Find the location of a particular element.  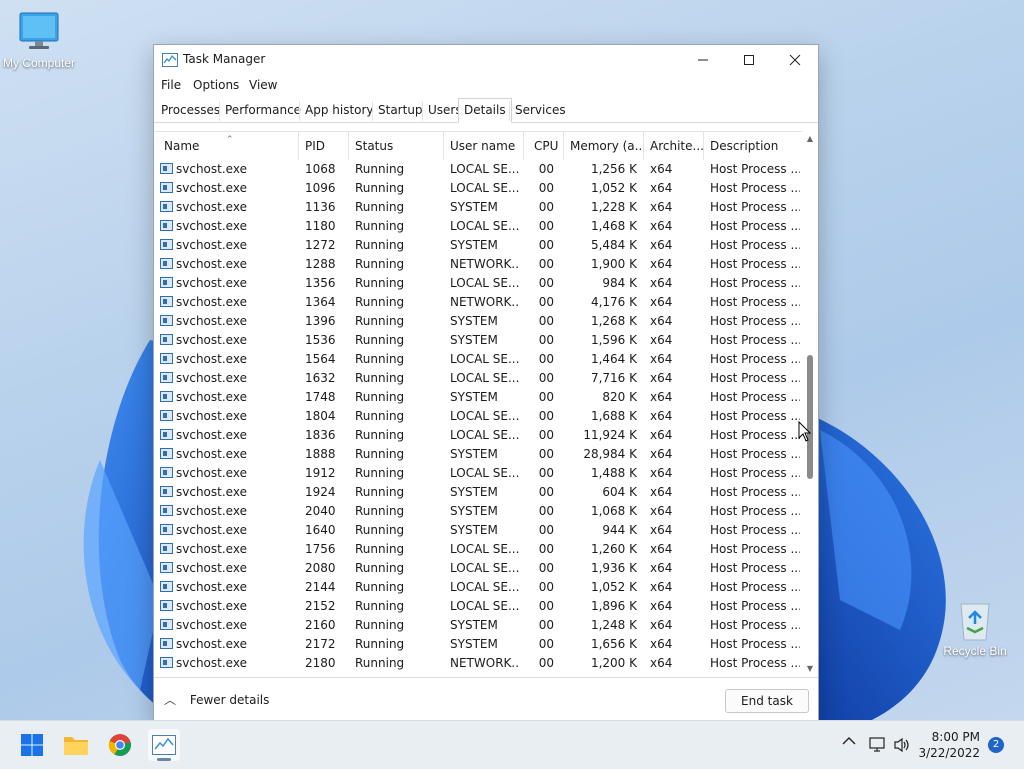

desktop-icon-recycle-bin: Recycle Bin is located at coordinates (975, 628).